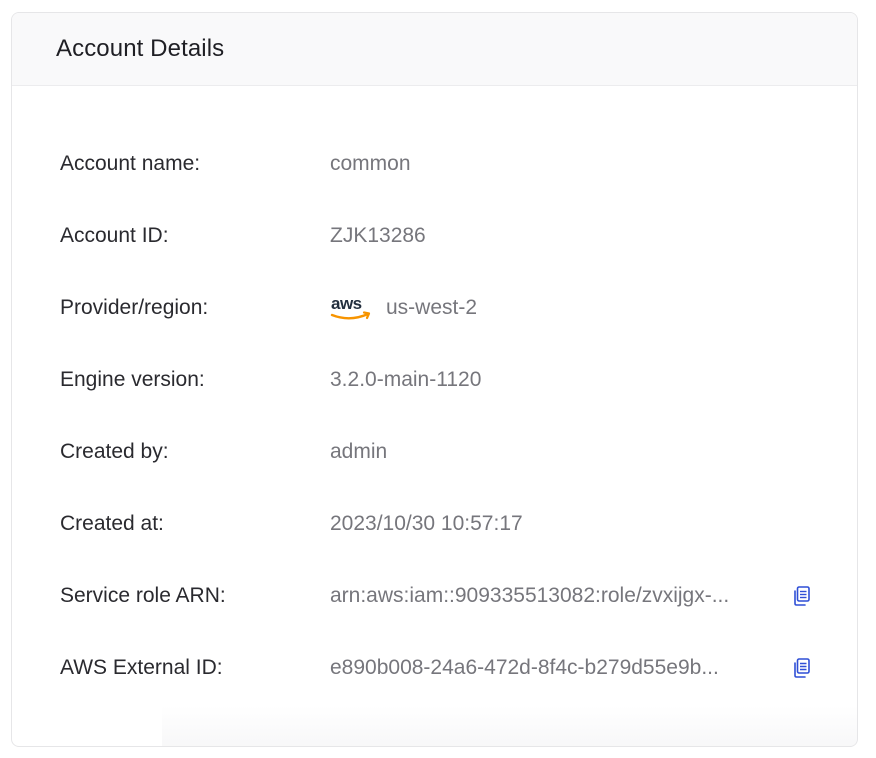  I want to click on detail-label: Provider/region:, so click(134, 307).